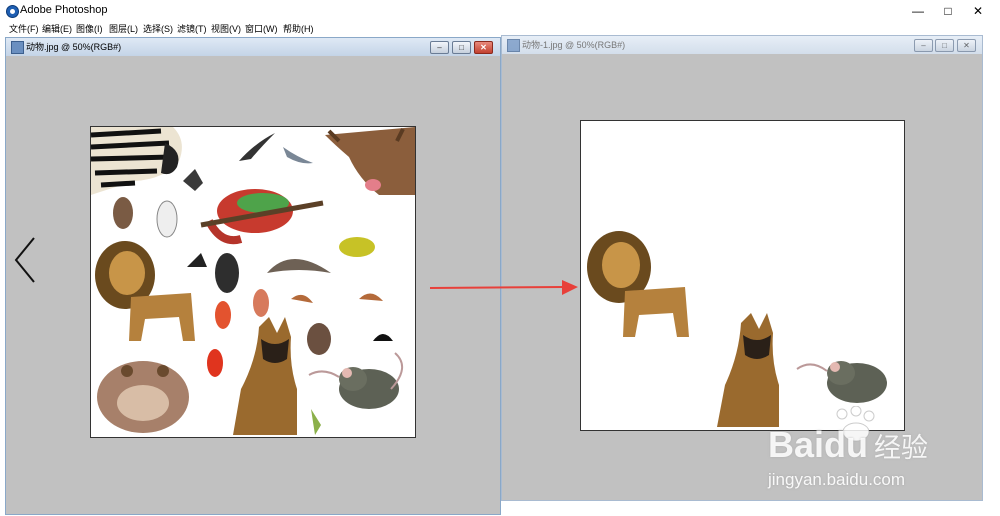 Image resolution: width=1000 pixels, height=516 pixels. What do you see at coordinates (574, 45) in the screenshot?
I see `document-title: 动物-1.jpg @ 50%(RGB#)` at bounding box center [574, 45].